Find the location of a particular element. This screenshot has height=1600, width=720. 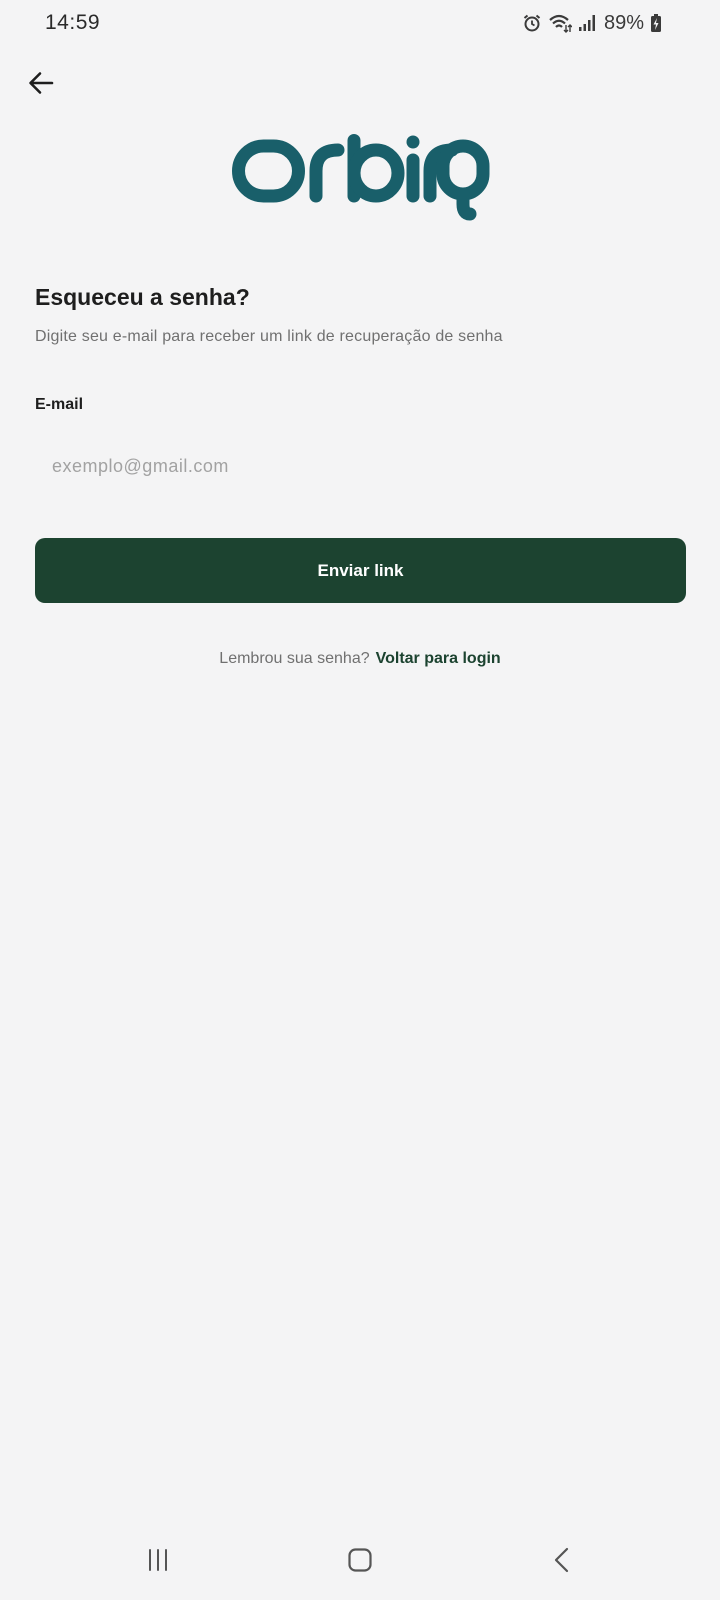

email-label: E-mail is located at coordinates (59, 404).